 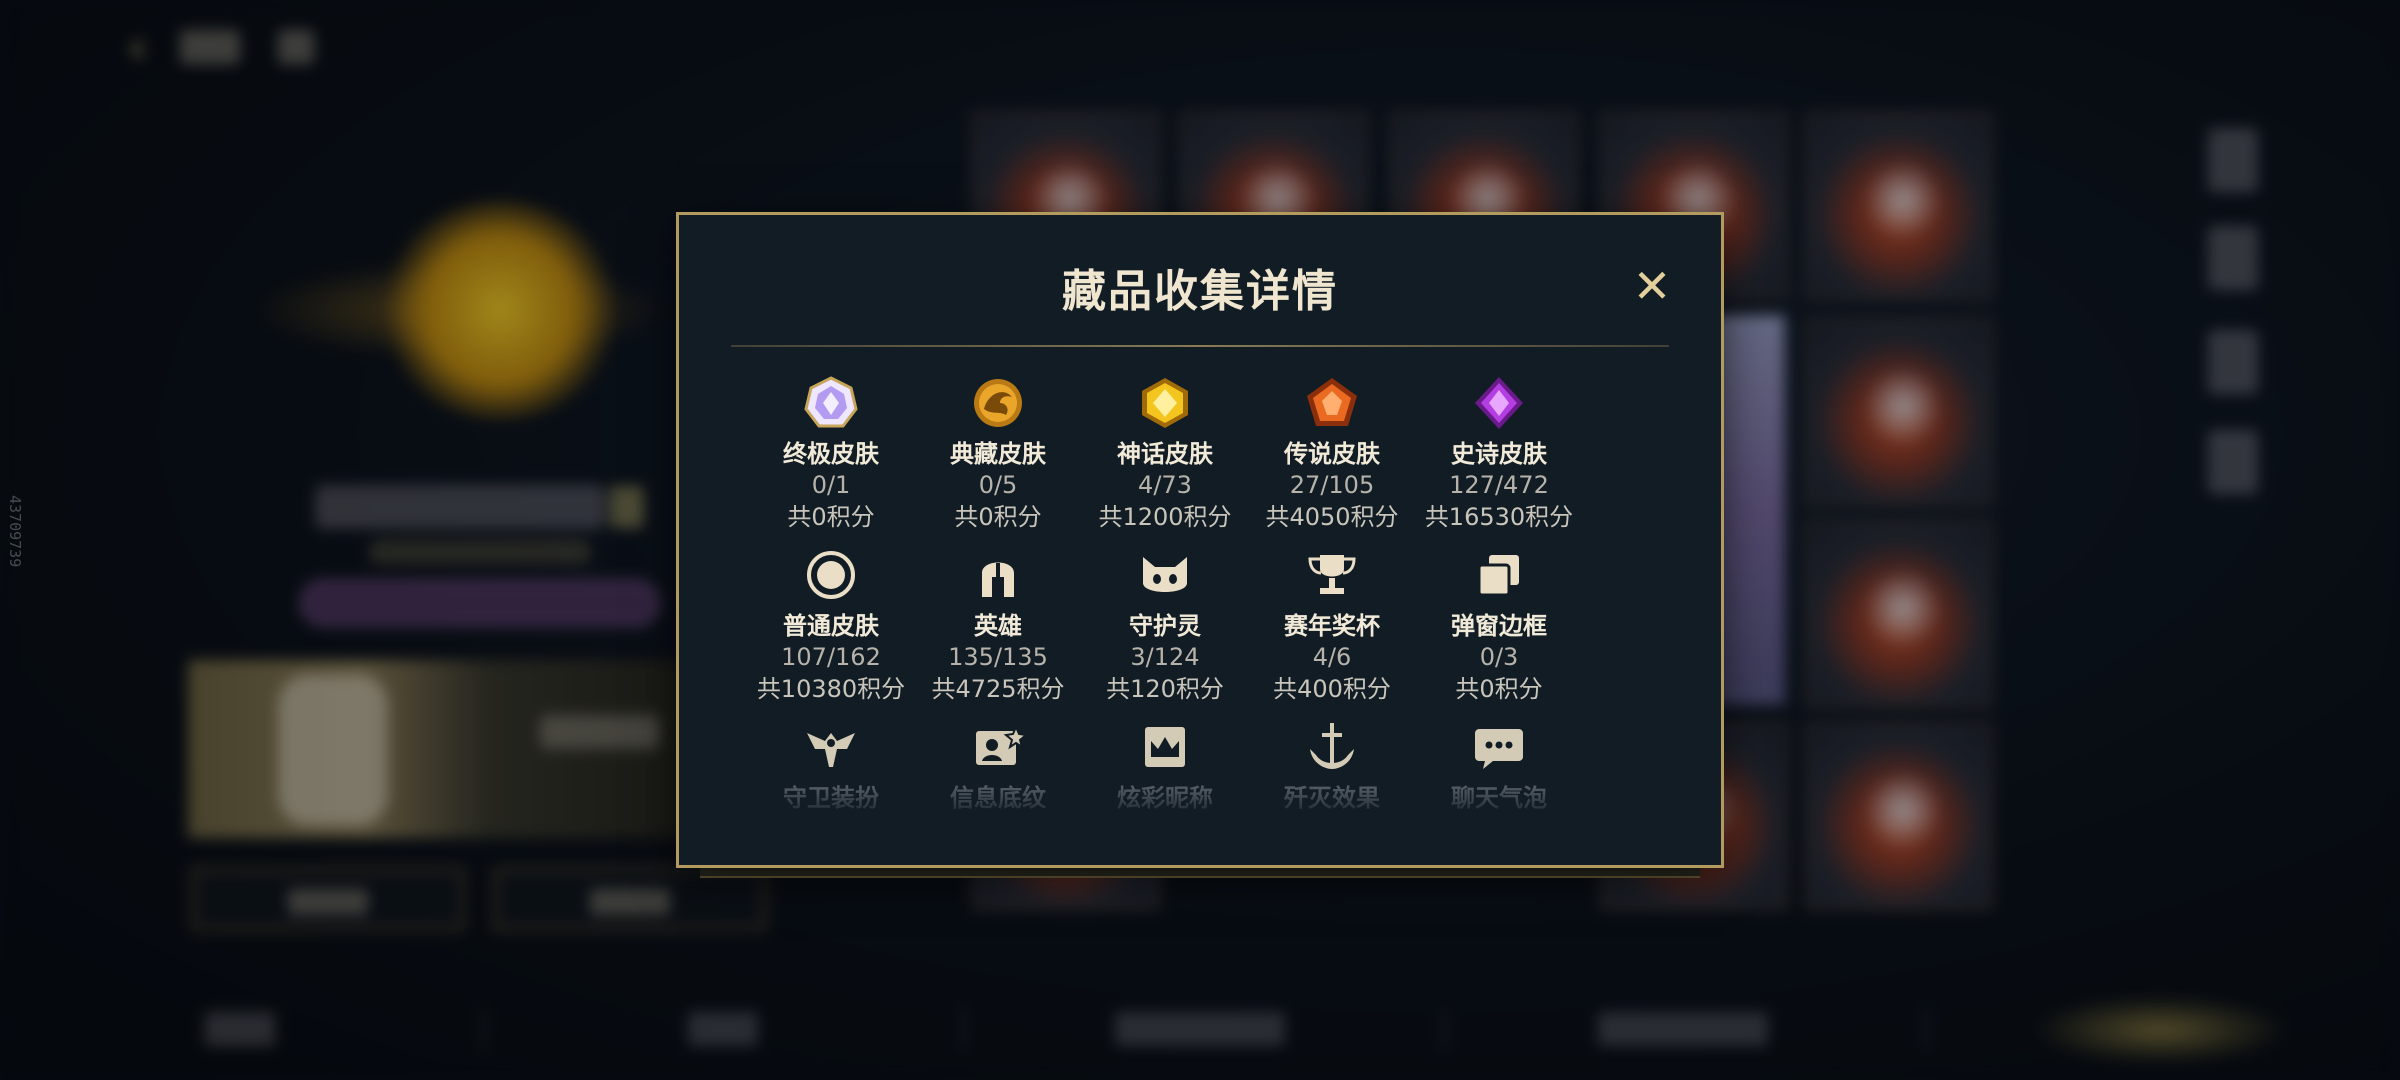 I want to click on category-colorful-nickname: 炫彩昵称, so click(x=1165, y=766).